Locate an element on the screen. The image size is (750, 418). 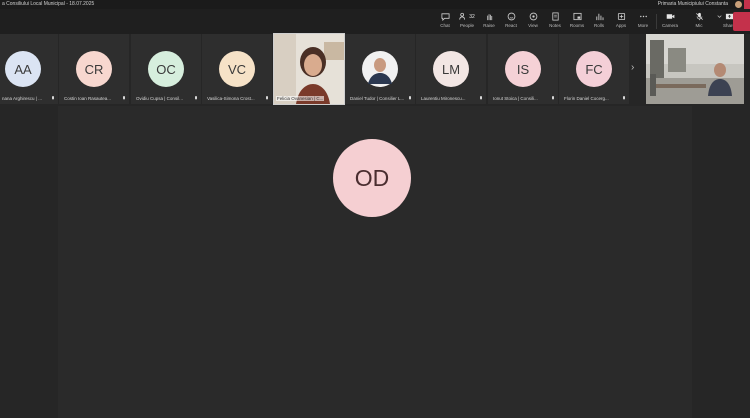
chat-icon is located at coordinates (445, 17).